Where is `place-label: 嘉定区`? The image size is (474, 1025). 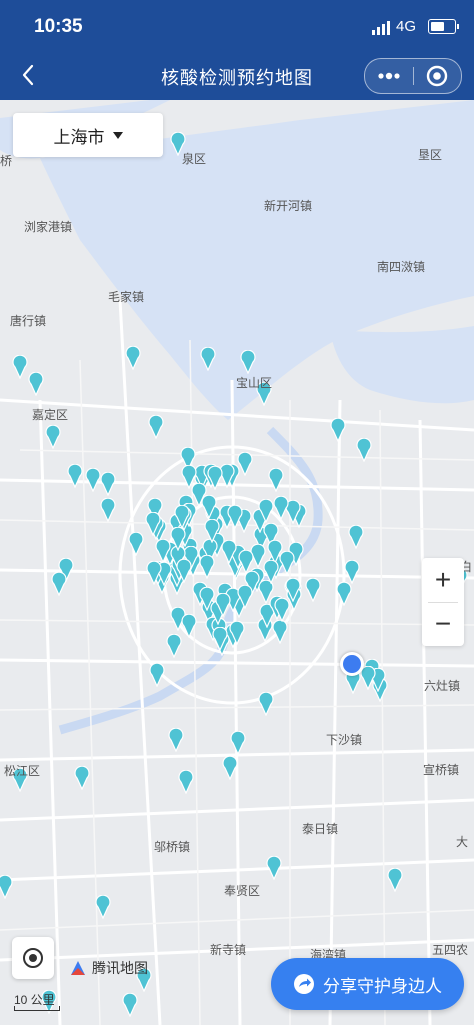
place-label: 嘉定区 is located at coordinates (50, 415).